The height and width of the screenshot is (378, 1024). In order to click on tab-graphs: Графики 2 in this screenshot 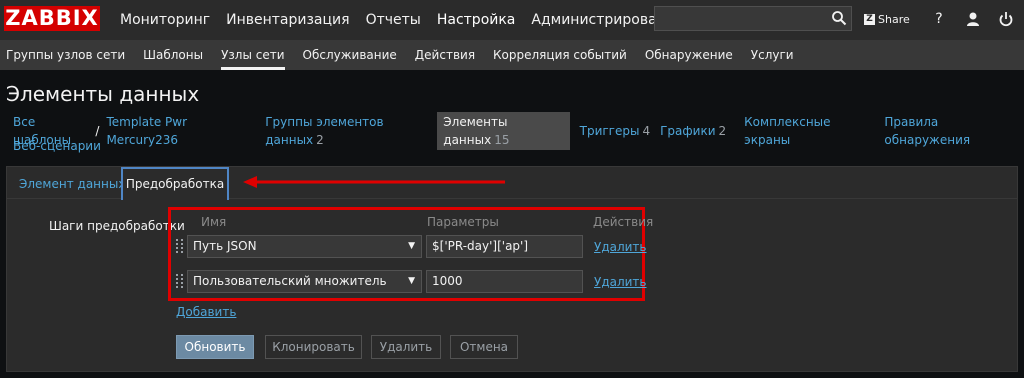, I will do `click(693, 131)`.